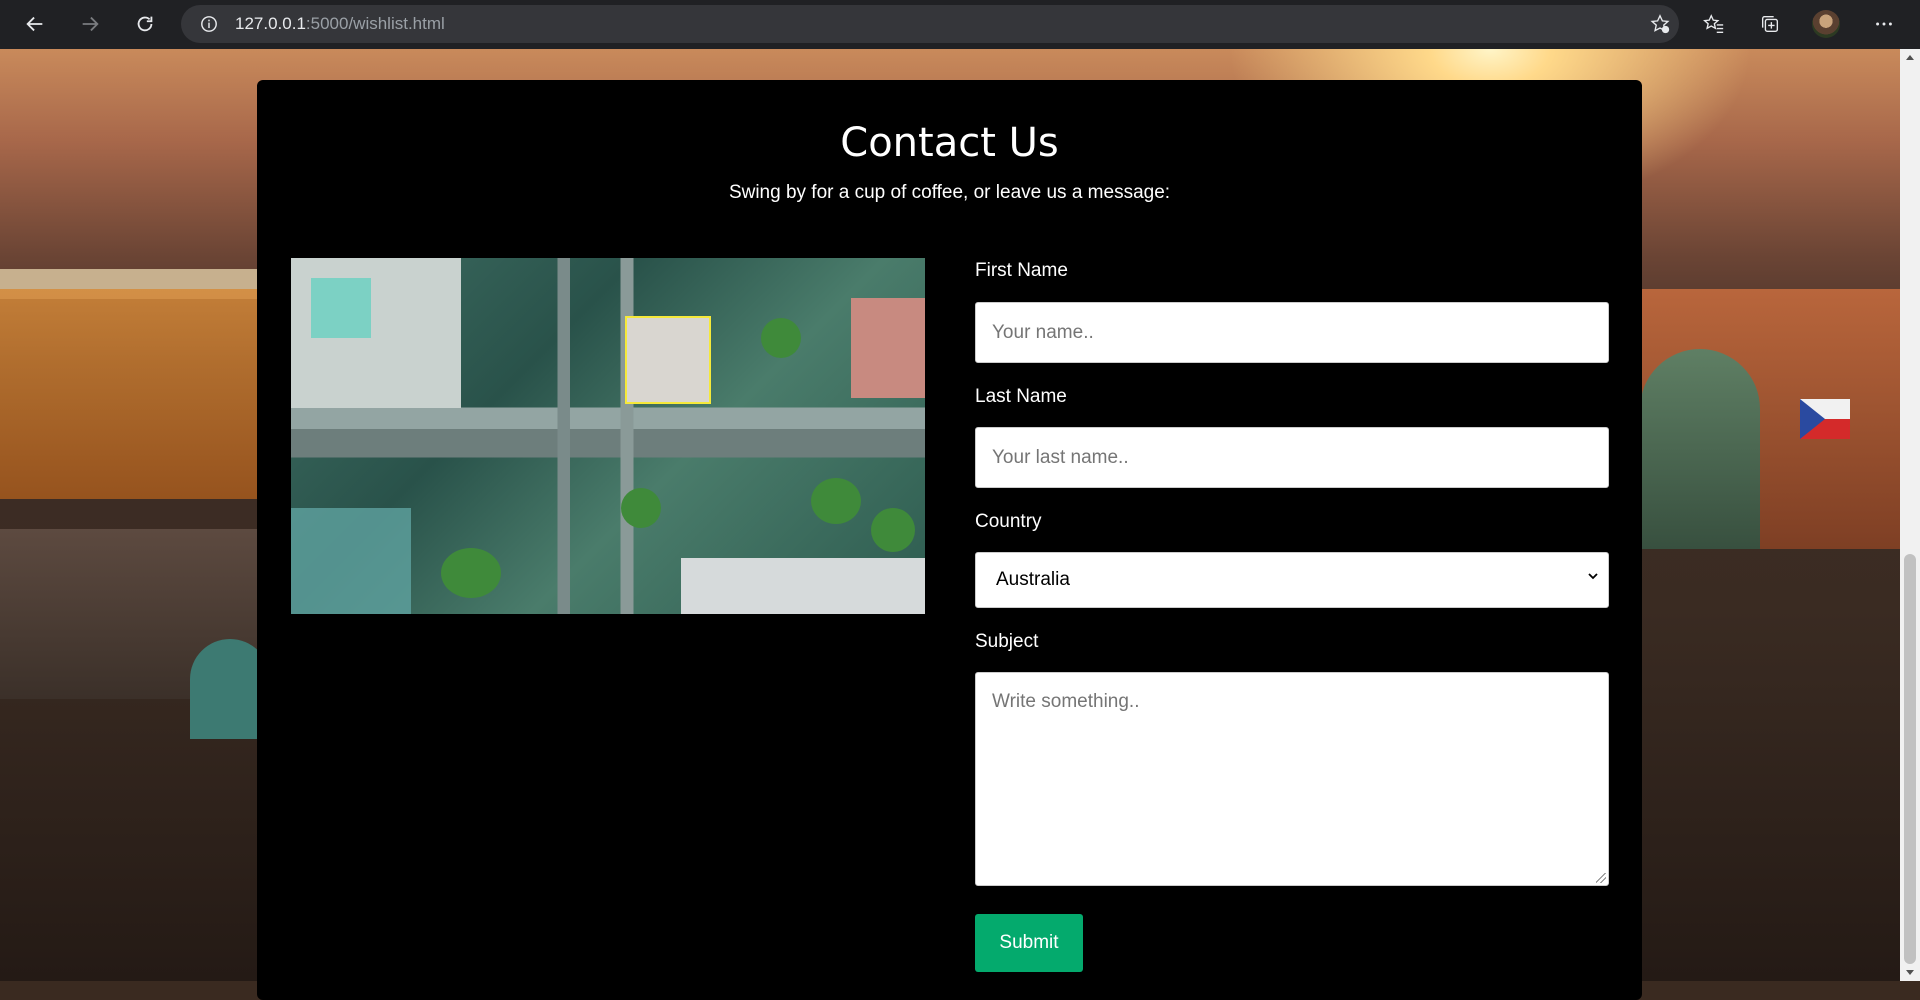 This screenshot has width=1920, height=1000. Describe the element at coordinates (1910, 57) in the screenshot. I see `scroll-up-icon` at that location.